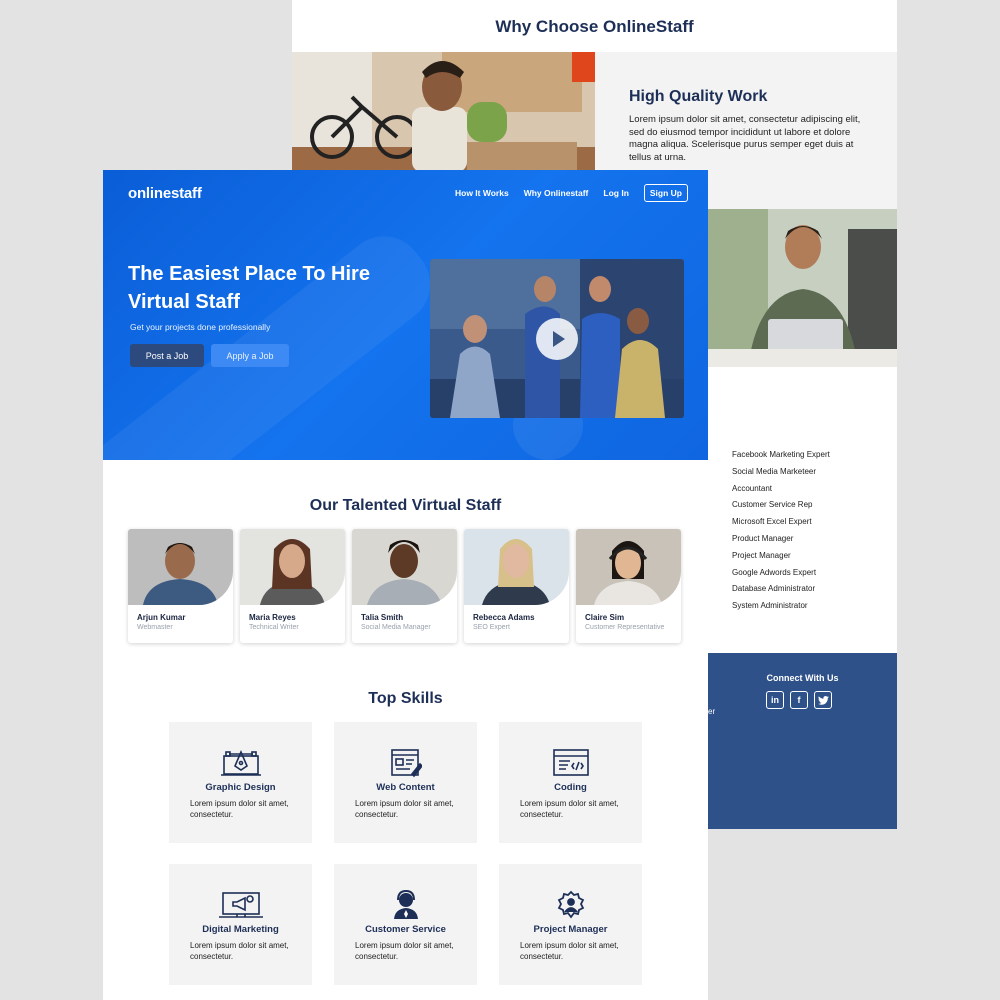 This screenshot has height=1000, width=1000. I want to click on staff-name: Arjun Kumar, so click(161, 617).